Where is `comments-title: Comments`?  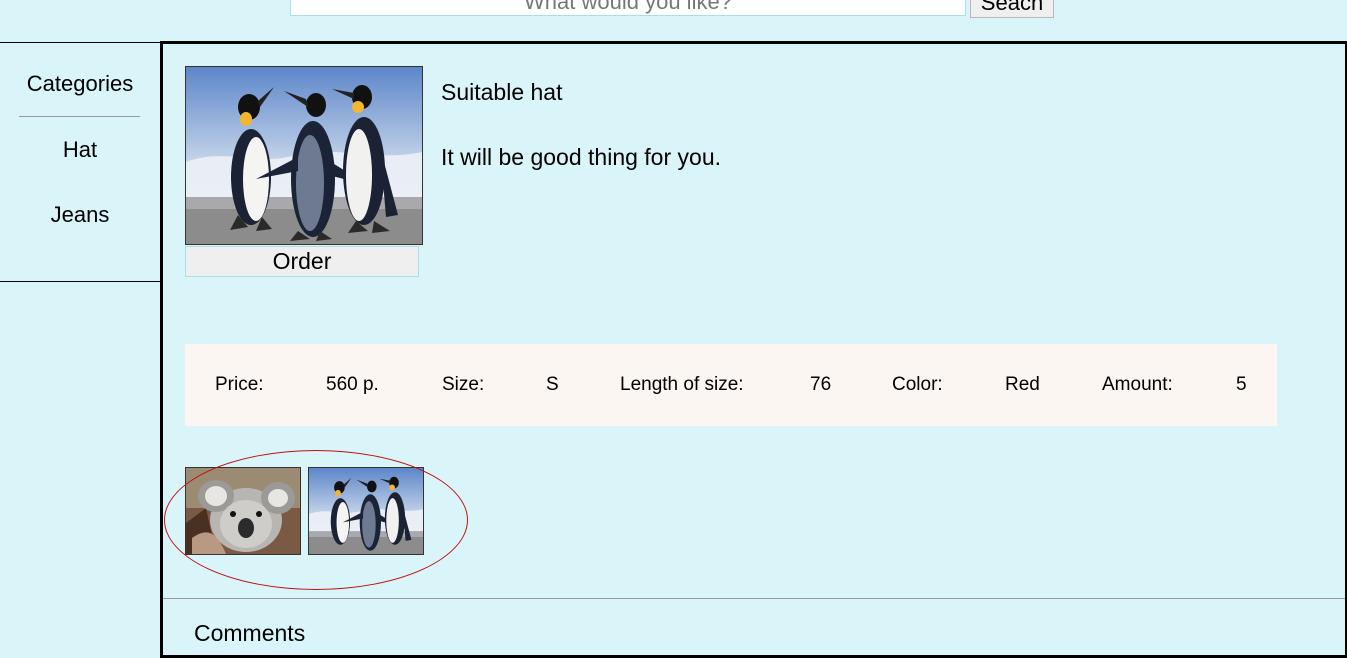 comments-title: Comments is located at coordinates (250, 633).